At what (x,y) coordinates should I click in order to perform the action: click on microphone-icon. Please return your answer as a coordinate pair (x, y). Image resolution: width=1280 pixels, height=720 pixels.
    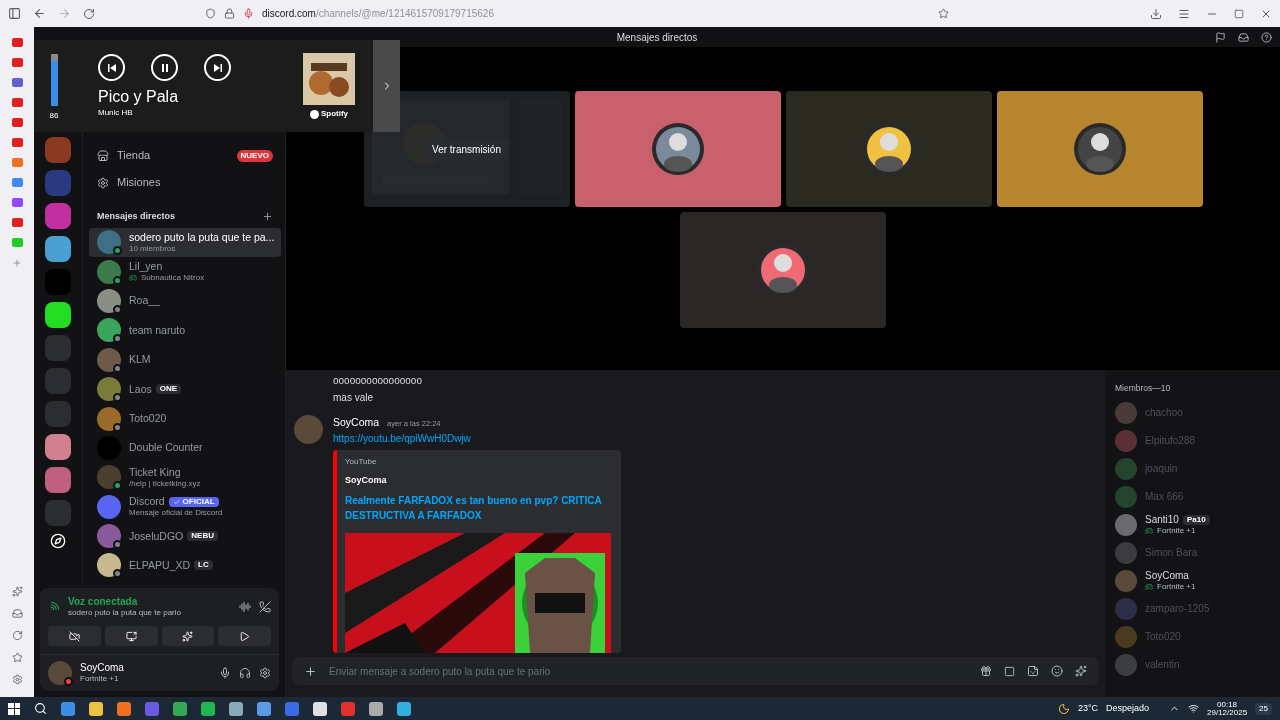
    Looking at the image, I should click on (225, 673).